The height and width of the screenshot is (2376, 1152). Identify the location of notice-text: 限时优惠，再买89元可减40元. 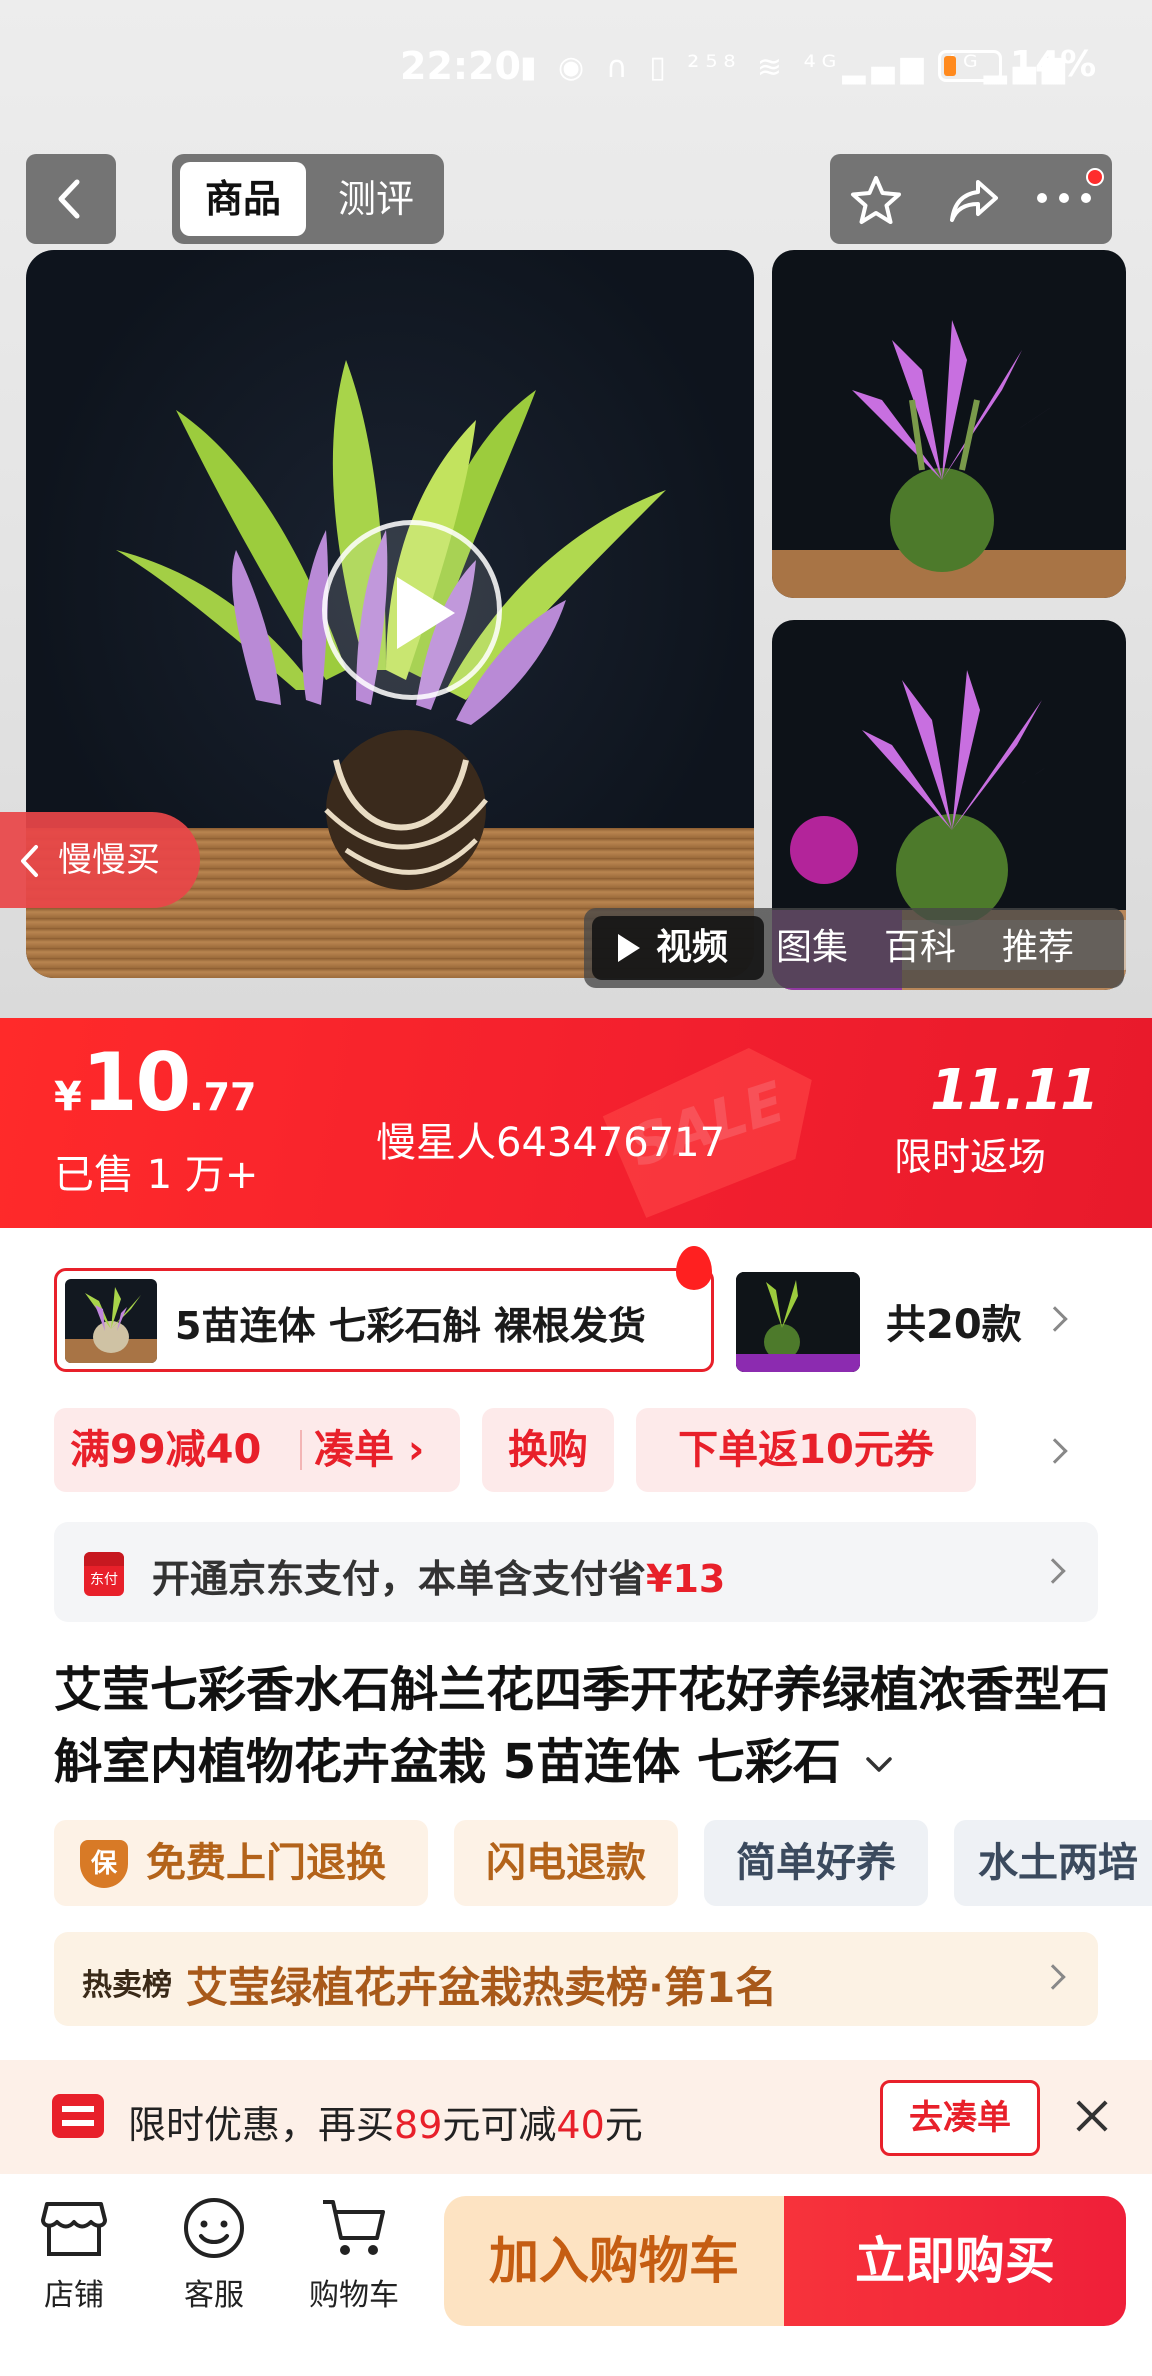
(385, 2121).